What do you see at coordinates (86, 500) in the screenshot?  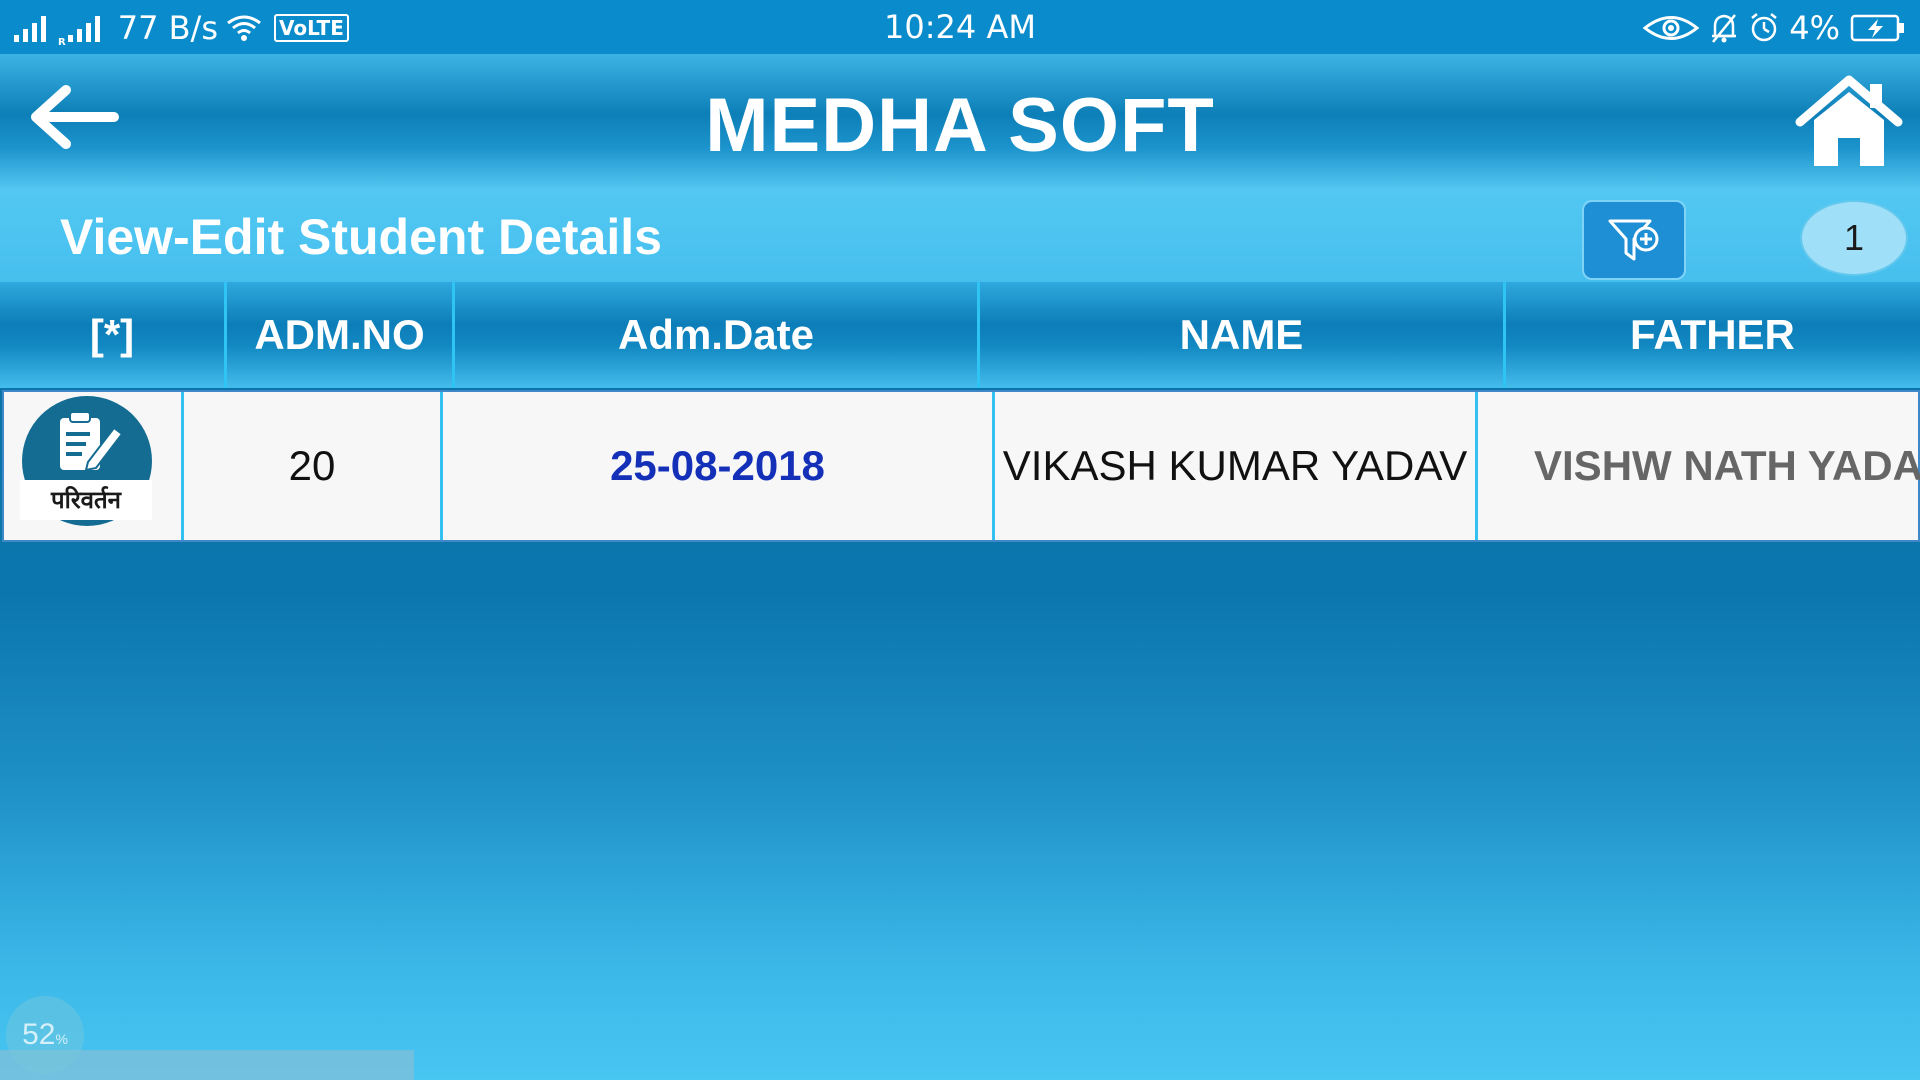 I see `edit-label: परिवर्तन` at bounding box center [86, 500].